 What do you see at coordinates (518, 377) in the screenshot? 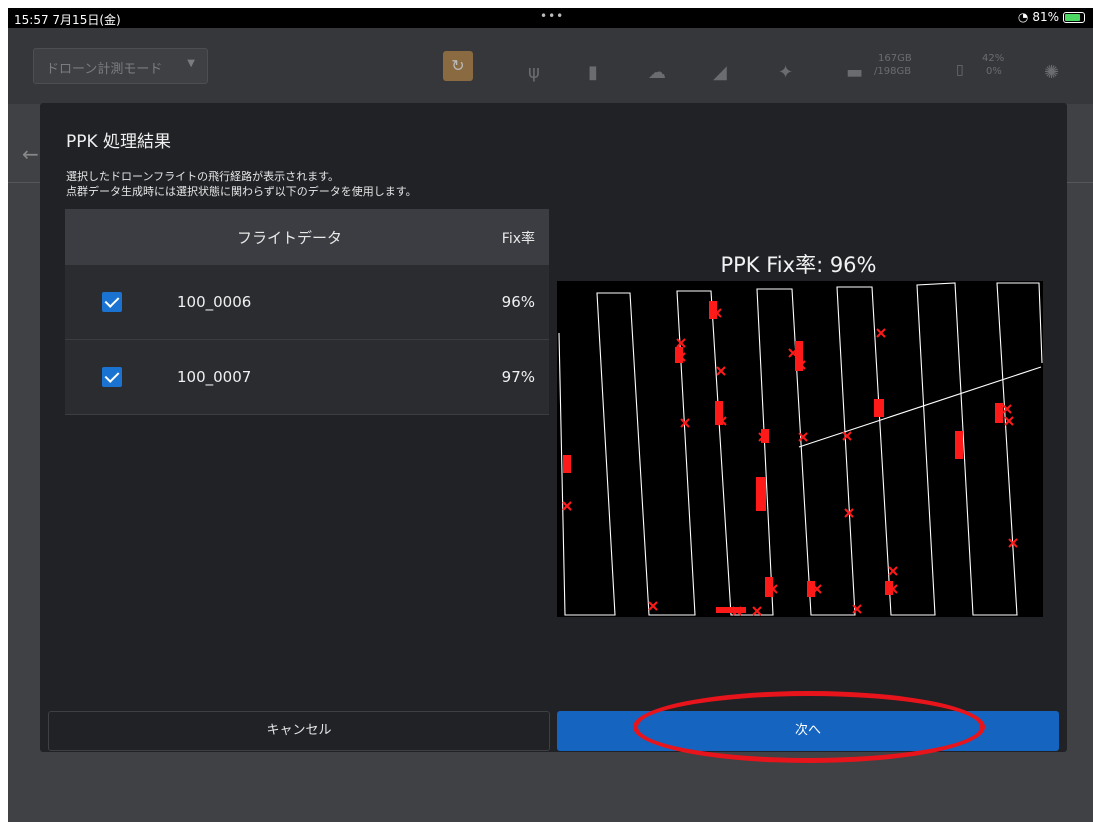
I see `fix-rate: 97%` at bounding box center [518, 377].